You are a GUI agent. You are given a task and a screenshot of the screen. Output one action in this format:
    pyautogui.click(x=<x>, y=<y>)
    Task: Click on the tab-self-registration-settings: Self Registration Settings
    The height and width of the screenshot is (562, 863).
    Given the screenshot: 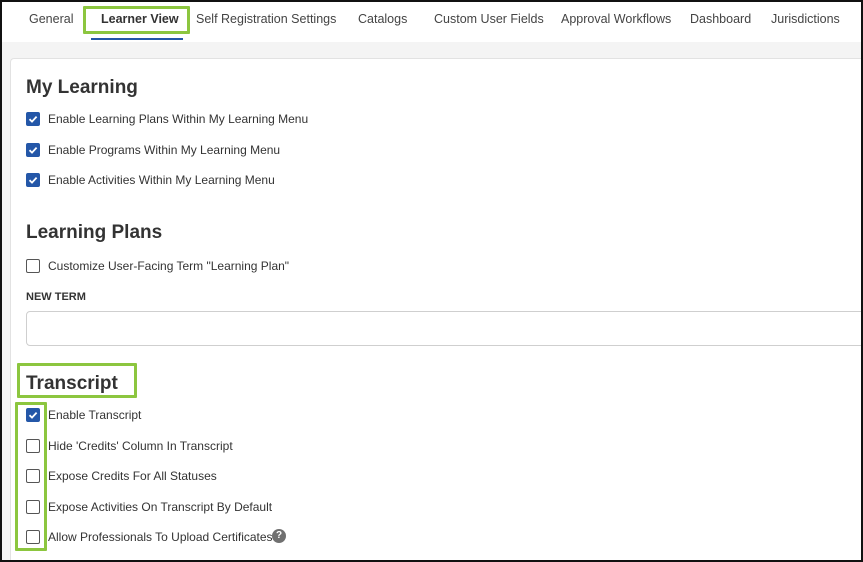 What is the action you would take?
    pyautogui.click(x=266, y=19)
    